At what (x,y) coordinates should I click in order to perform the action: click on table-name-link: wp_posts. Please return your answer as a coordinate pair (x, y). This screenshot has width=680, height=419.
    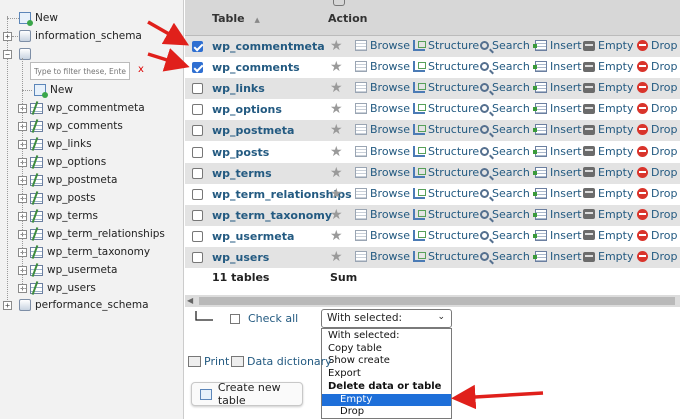
    Looking at the image, I should click on (240, 152).